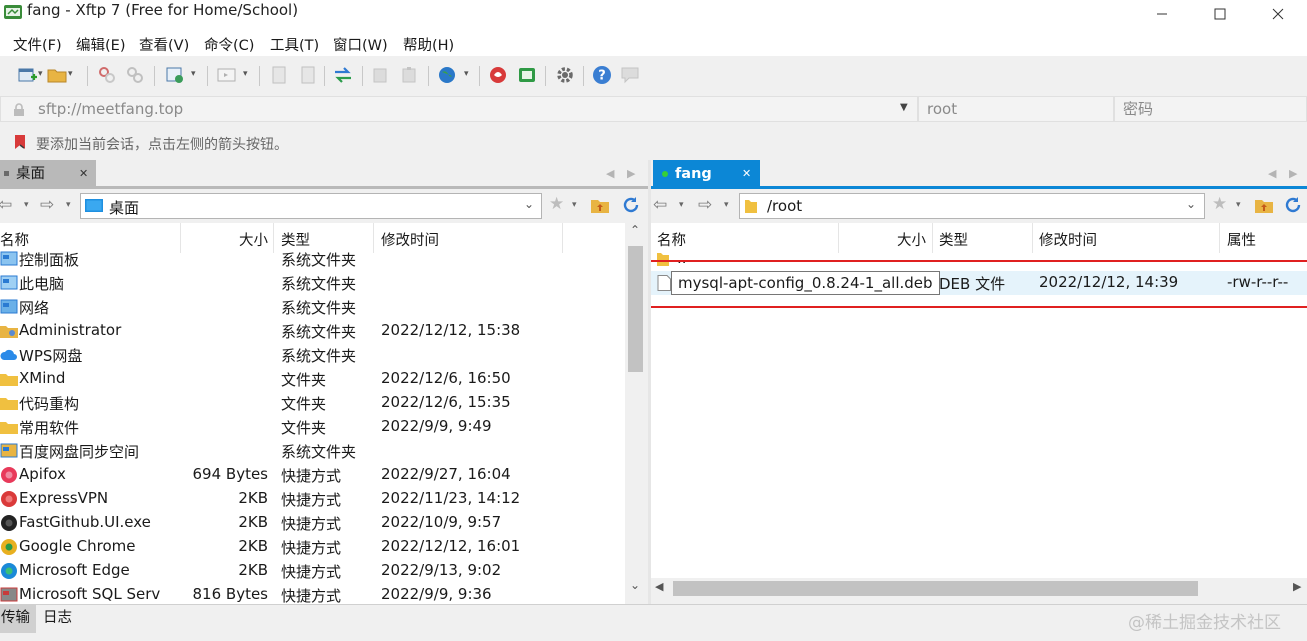 Image resolution: width=1307 pixels, height=641 pixels. I want to click on tab-local-desktop: 桌面 ✕, so click(48, 174).